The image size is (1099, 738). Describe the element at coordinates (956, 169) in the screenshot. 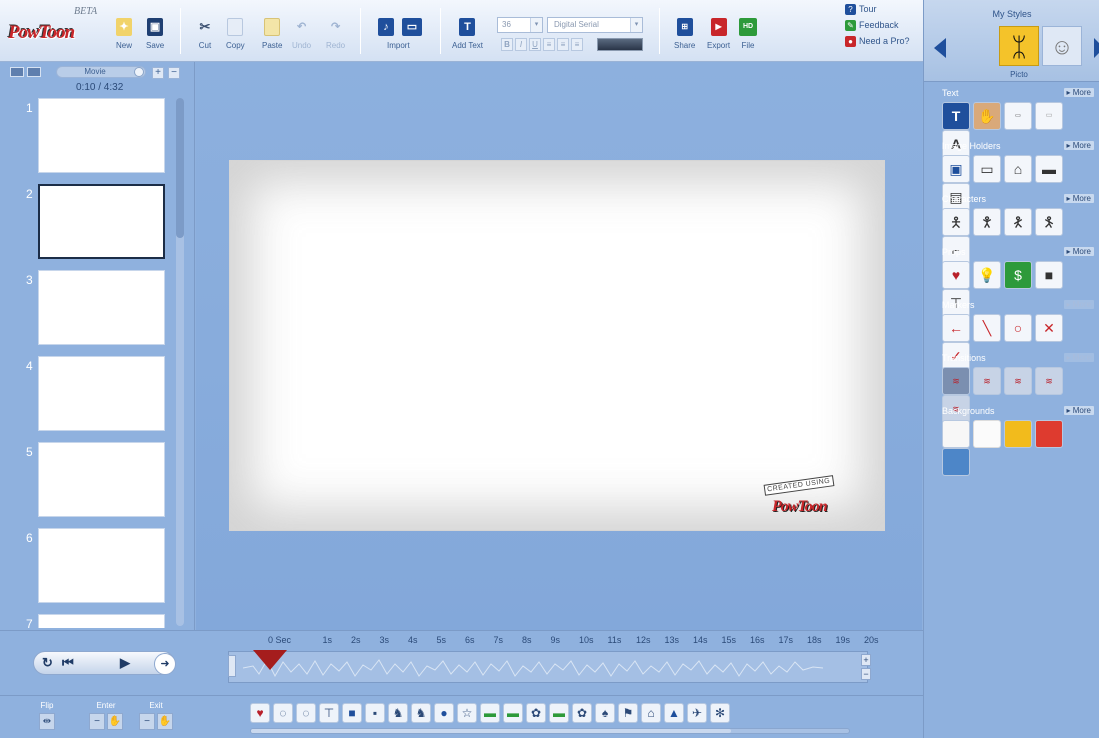

I see `image-frame-tile: ▣` at that location.